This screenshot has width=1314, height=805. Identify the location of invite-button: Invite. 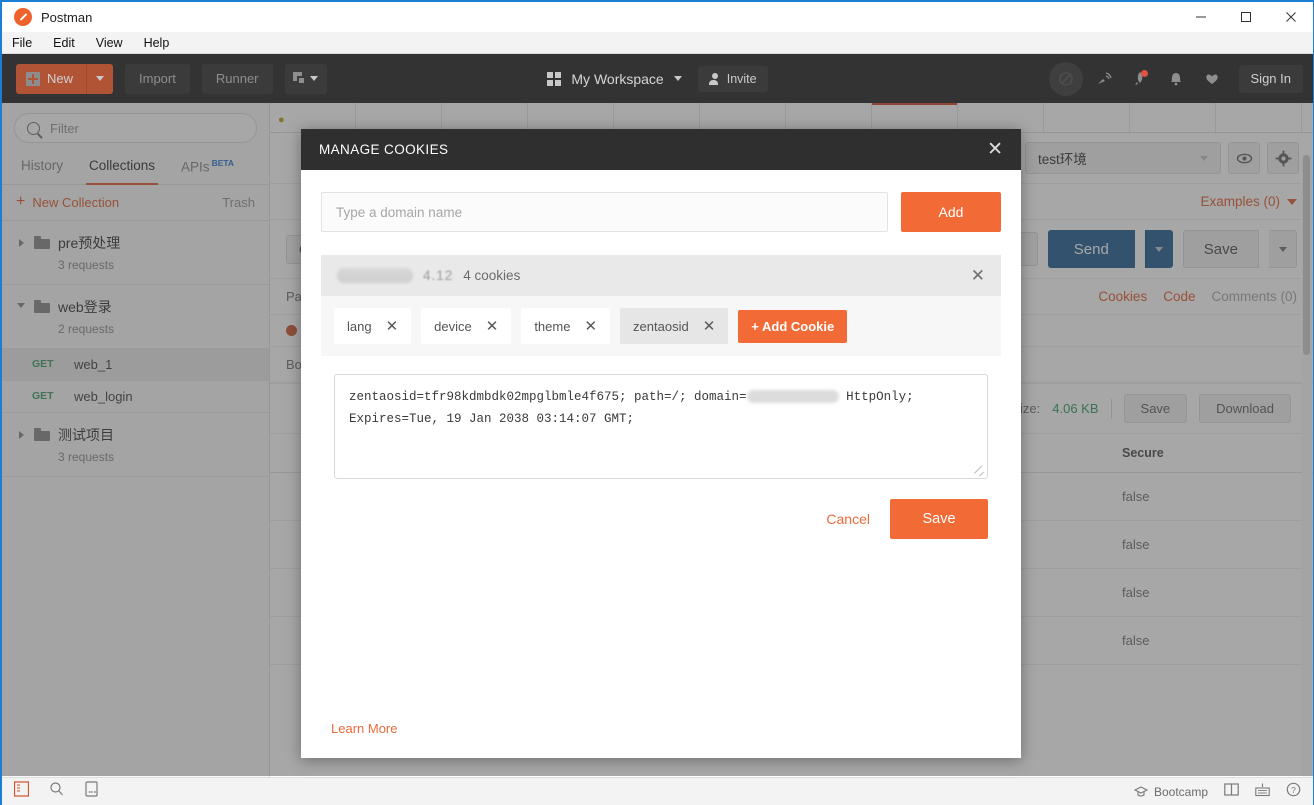
(732, 78).